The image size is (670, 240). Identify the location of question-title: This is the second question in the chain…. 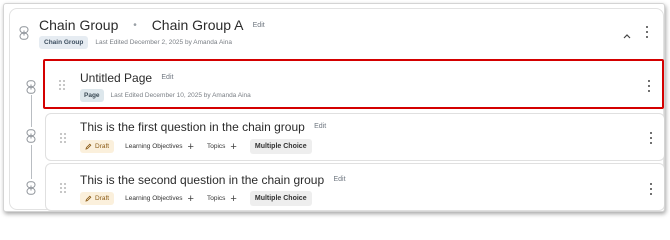
(213, 180).